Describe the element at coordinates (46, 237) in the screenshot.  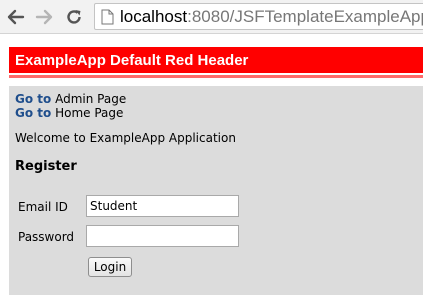
I see `password-label: Password` at that location.